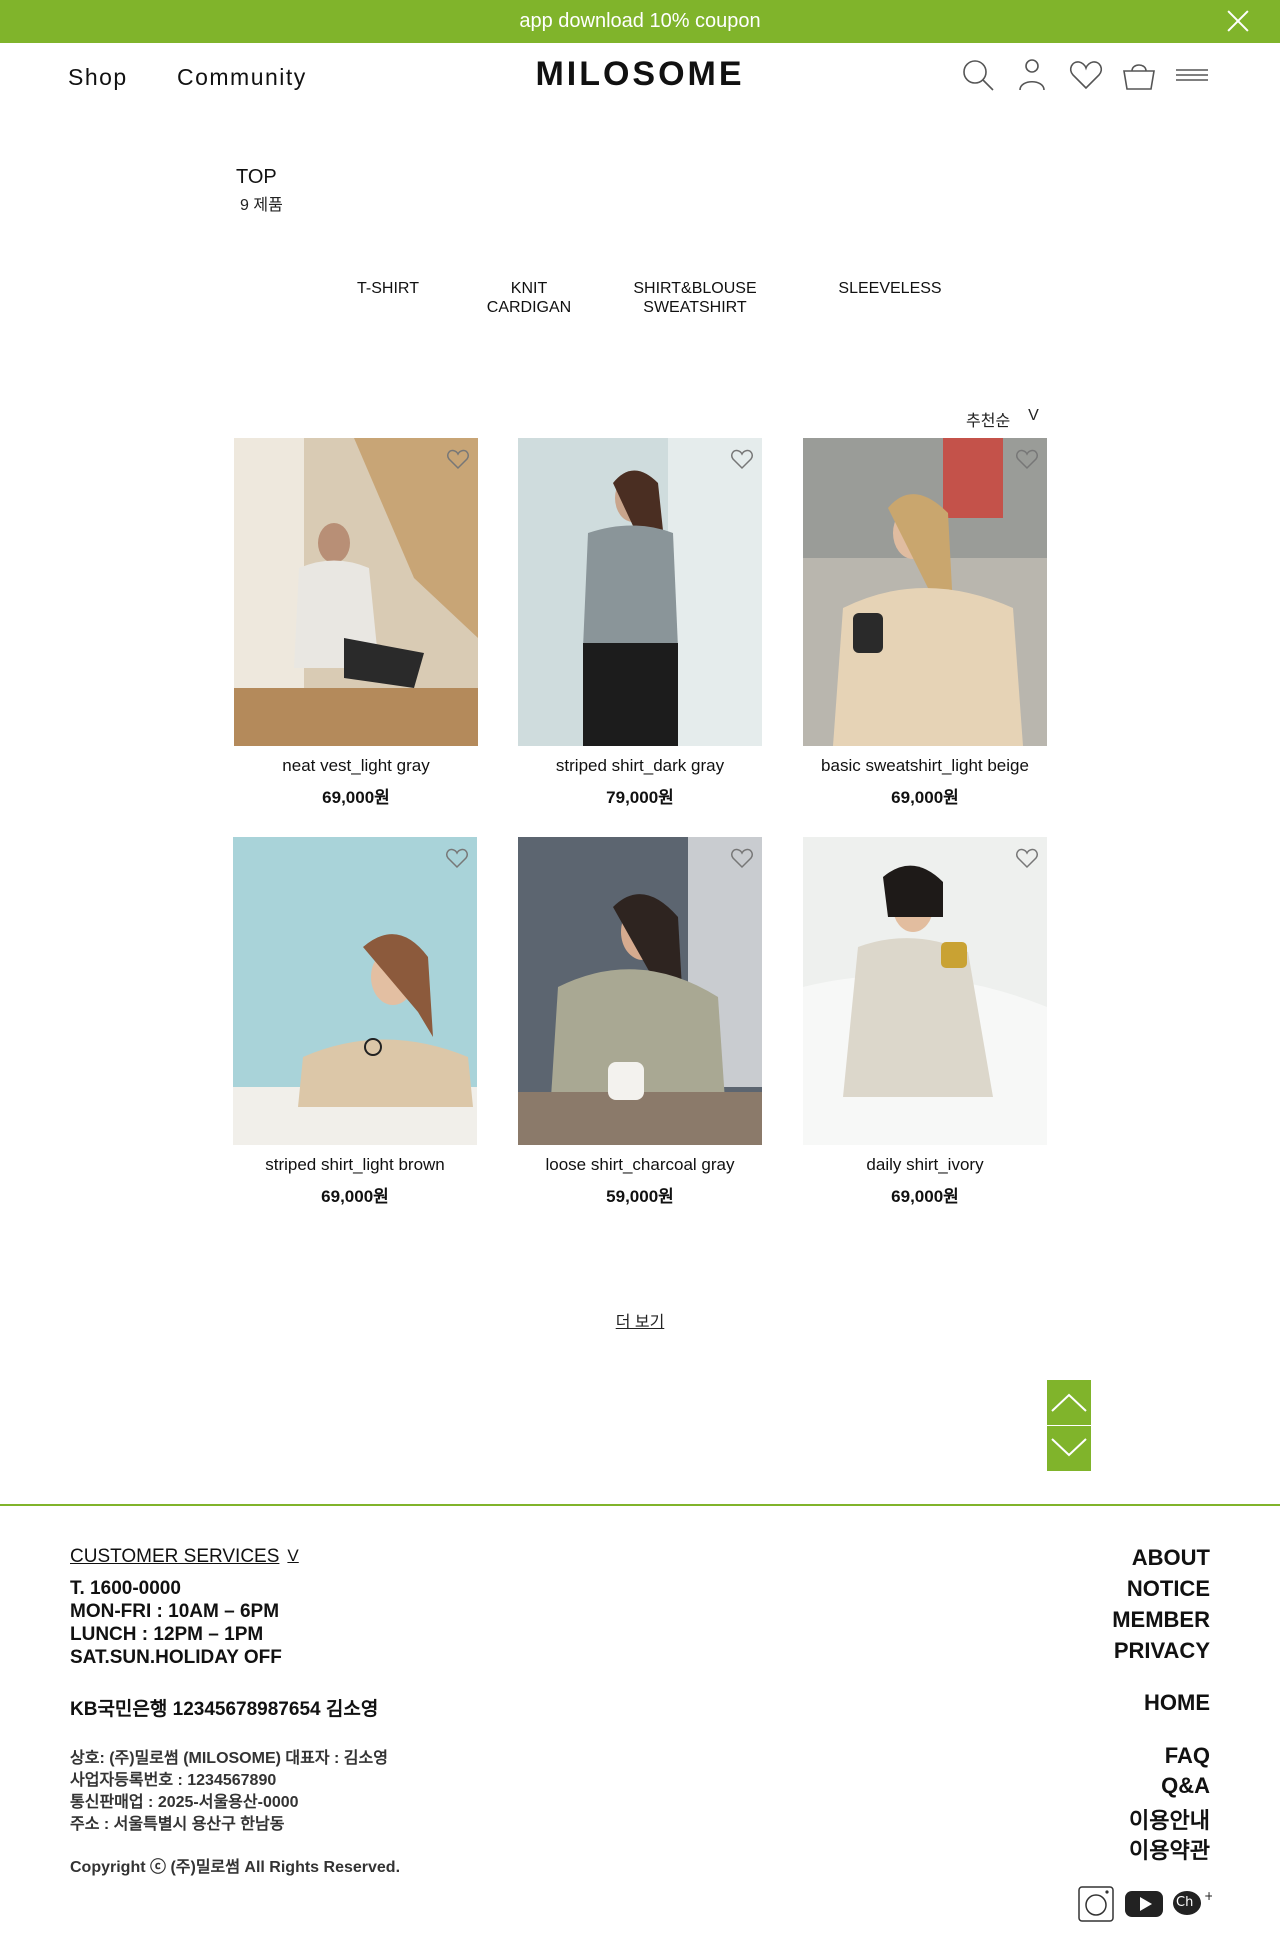 Image resolution: width=1280 pixels, height=1946 pixels. What do you see at coordinates (1162, 1651) in the screenshot?
I see `footer-link-privacy: PRIVACY` at bounding box center [1162, 1651].